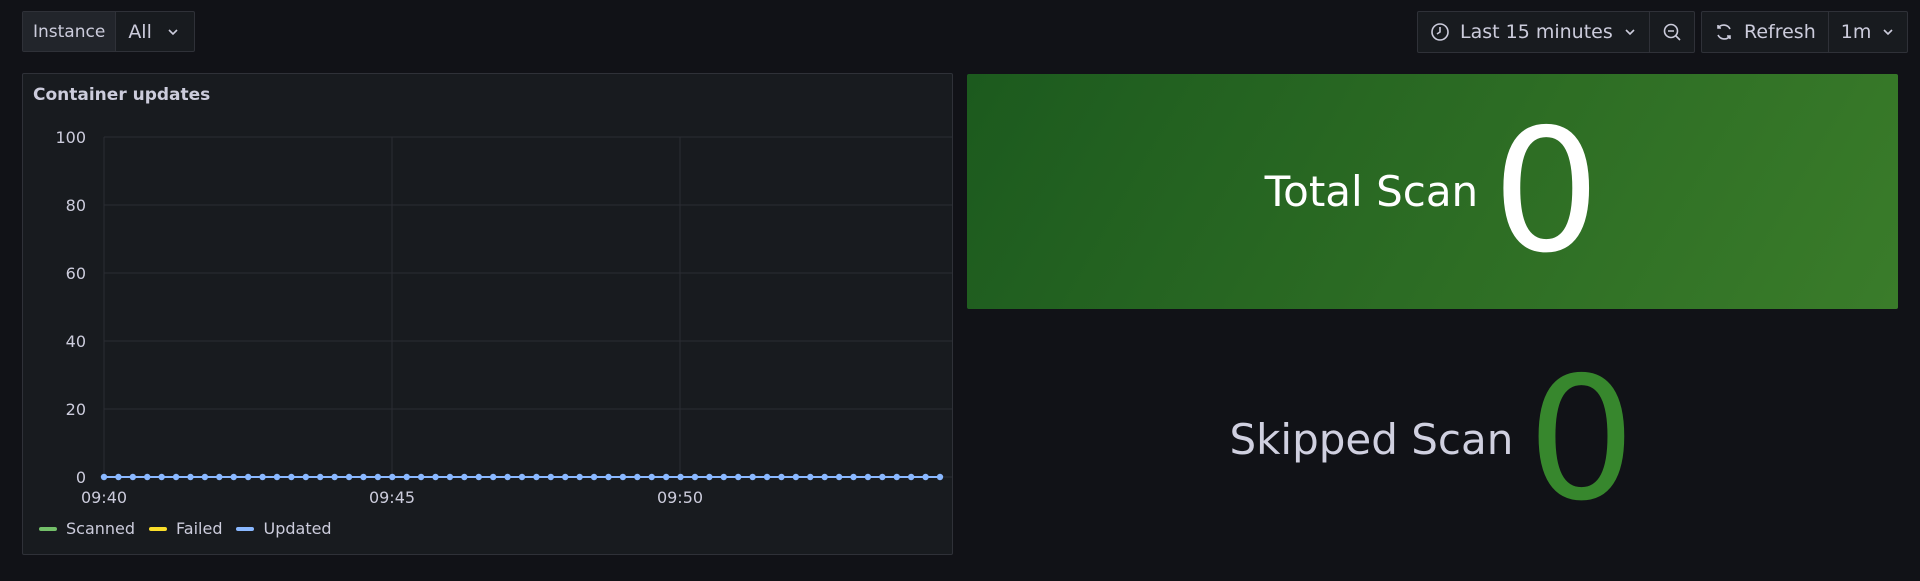  I want to click on y-tick-label: 20, so click(76, 409).